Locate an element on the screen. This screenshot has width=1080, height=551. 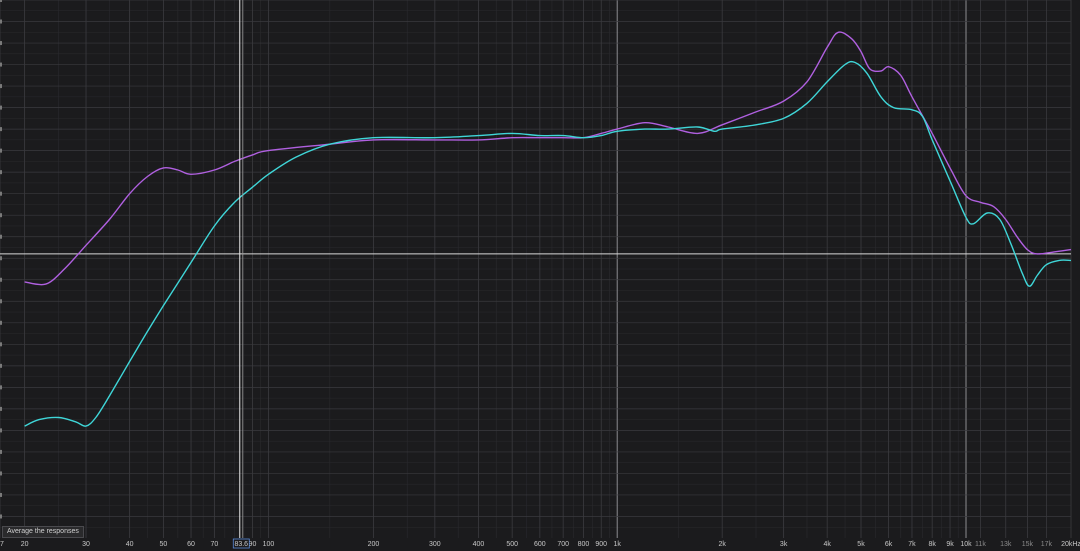
x-tick-label: 3k is located at coordinates (784, 544).